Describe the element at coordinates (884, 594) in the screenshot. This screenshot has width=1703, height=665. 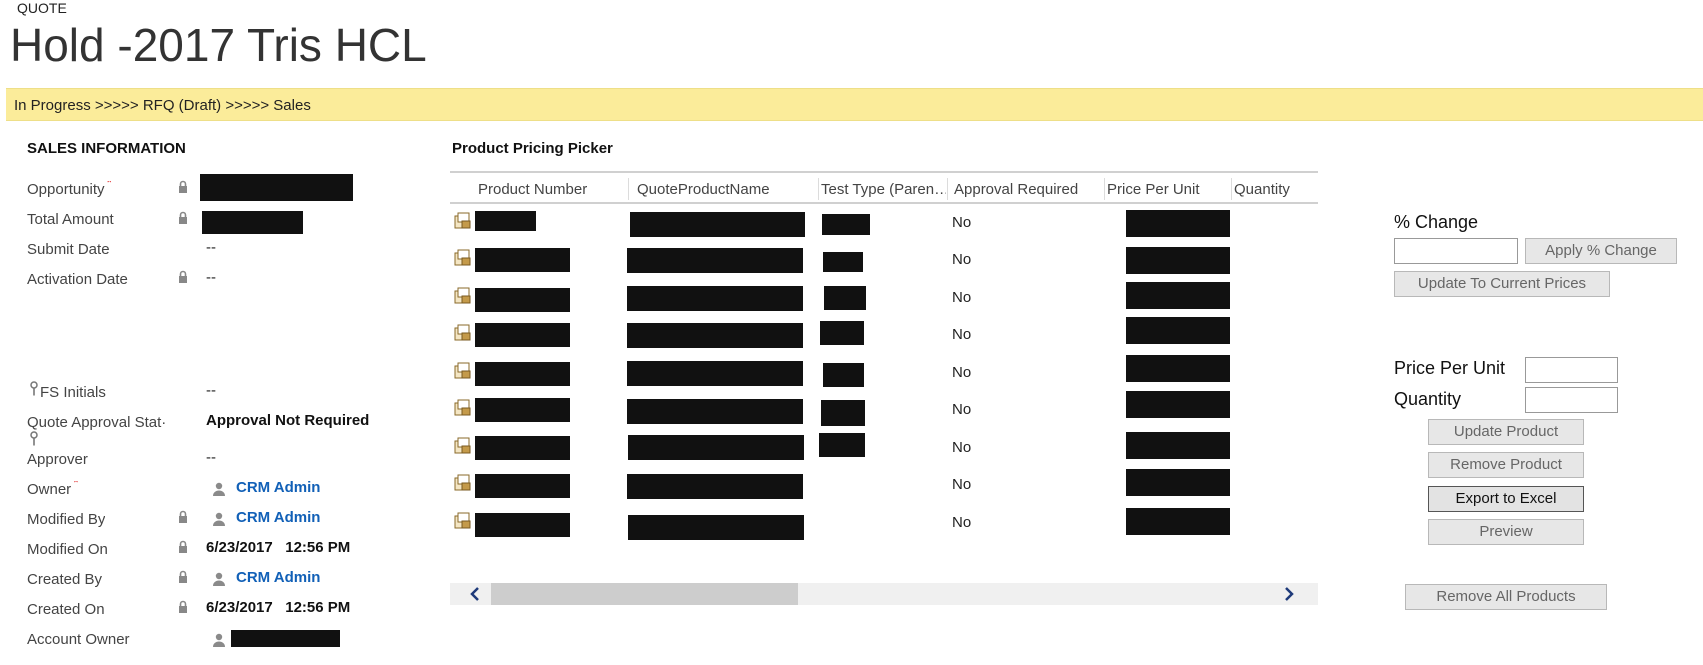
I see `grid-horizontal-scrollbar` at that location.